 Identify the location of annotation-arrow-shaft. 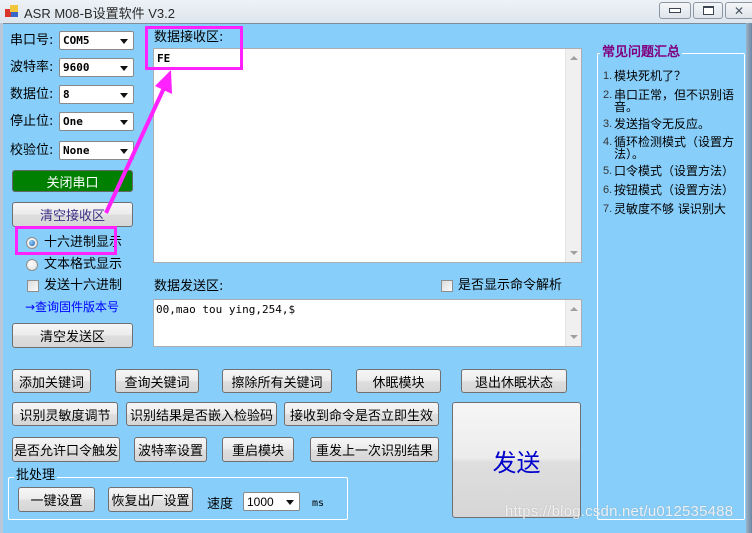
(135, 150).